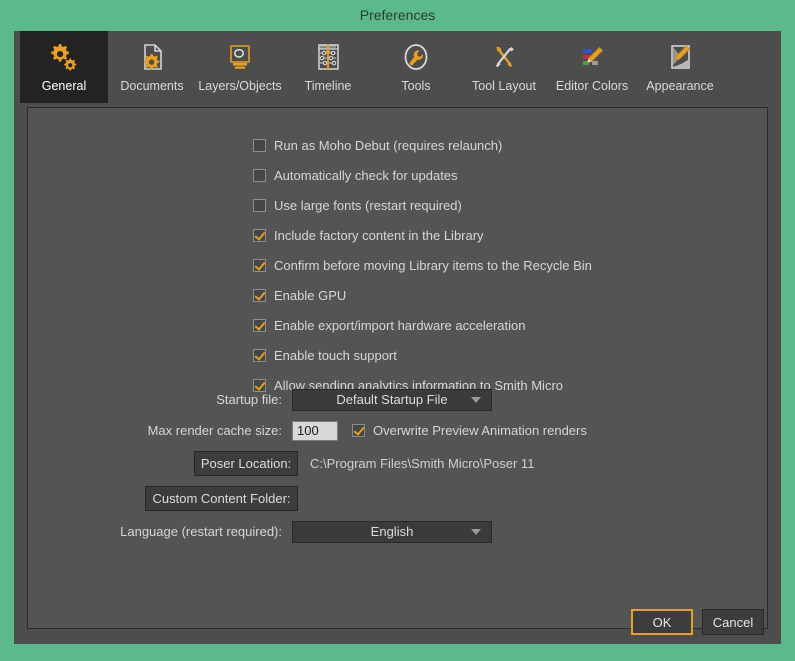 This screenshot has width=795, height=661. Describe the element at coordinates (249, 399) in the screenshot. I see `startup-file-label: Startup file:` at that location.